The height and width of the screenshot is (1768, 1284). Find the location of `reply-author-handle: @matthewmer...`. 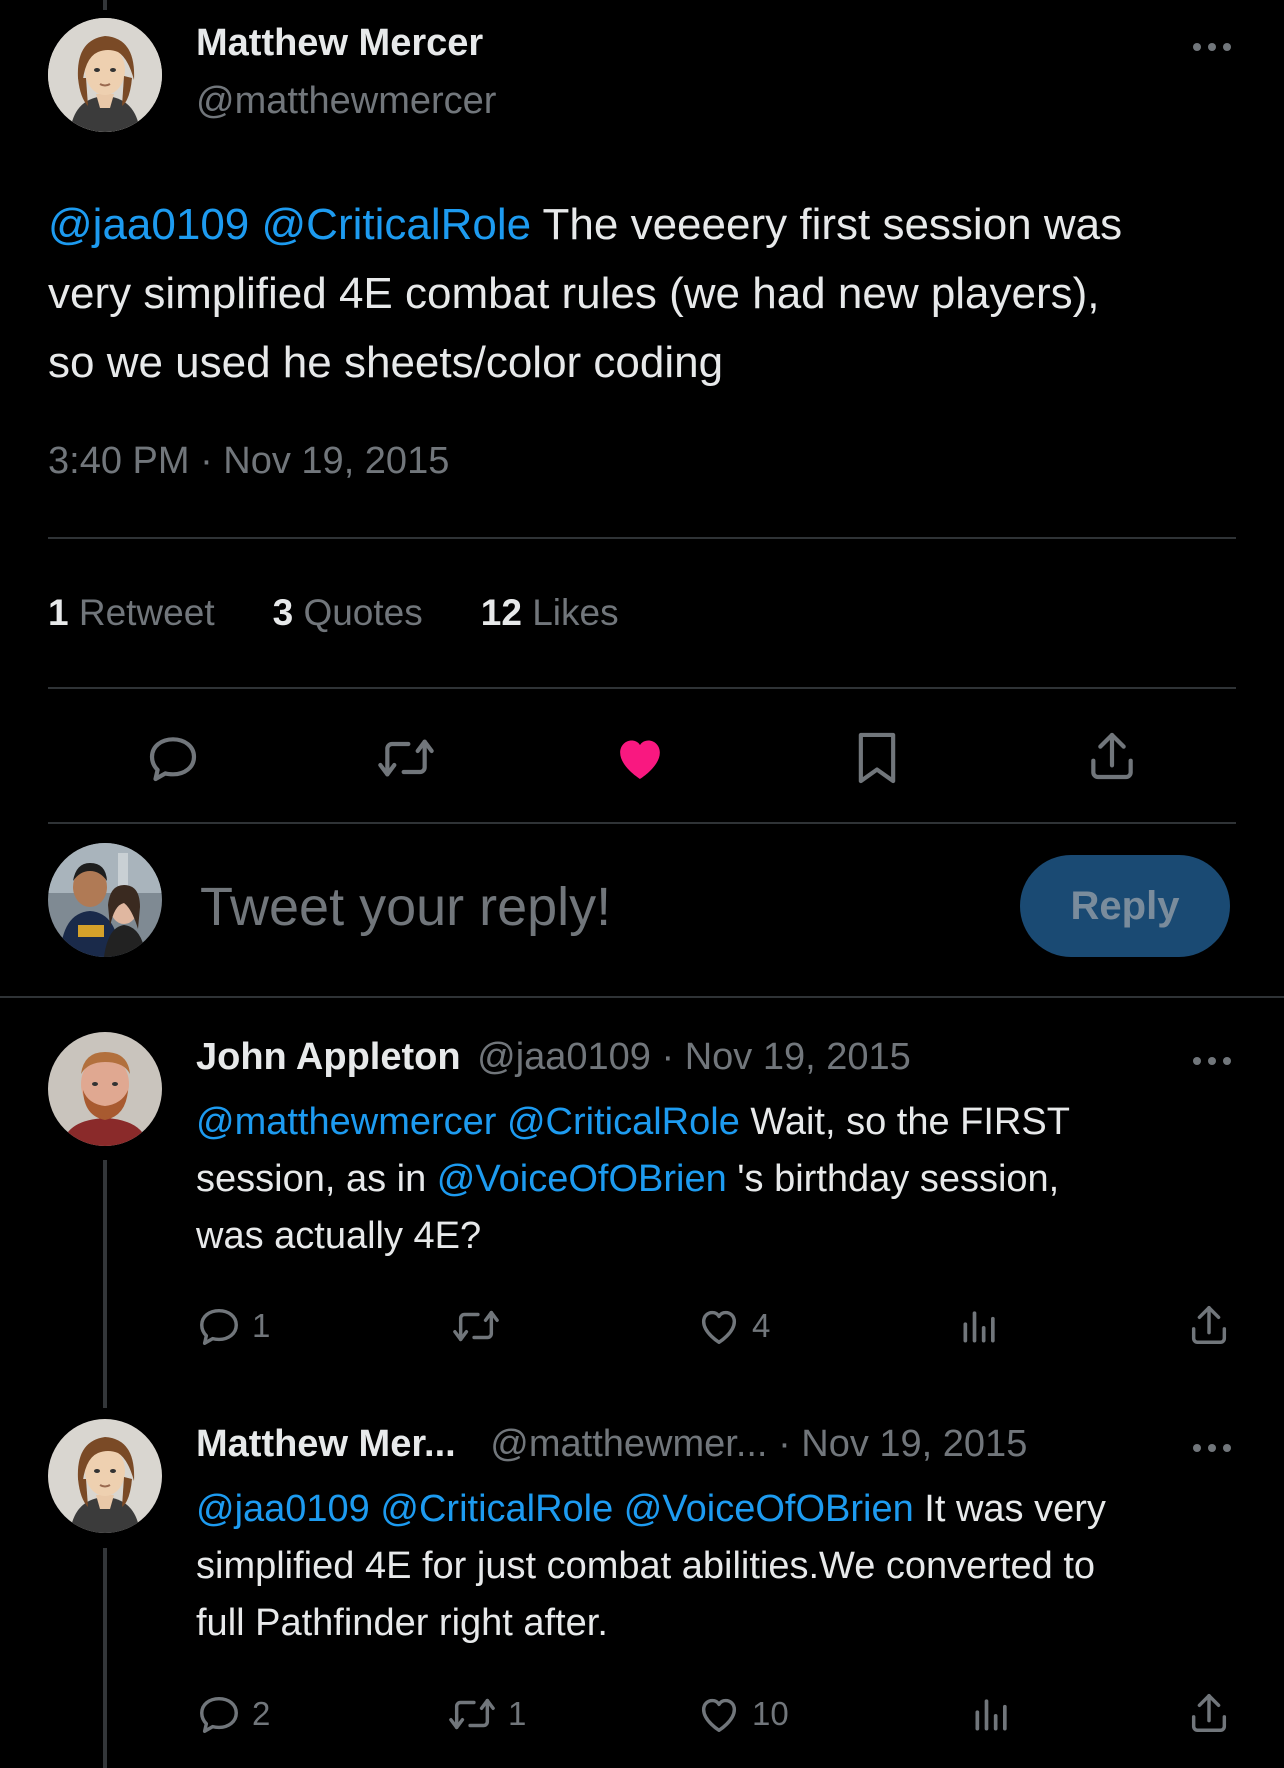

reply-author-handle: @matthewmer... is located at coordinates (628, 1444).